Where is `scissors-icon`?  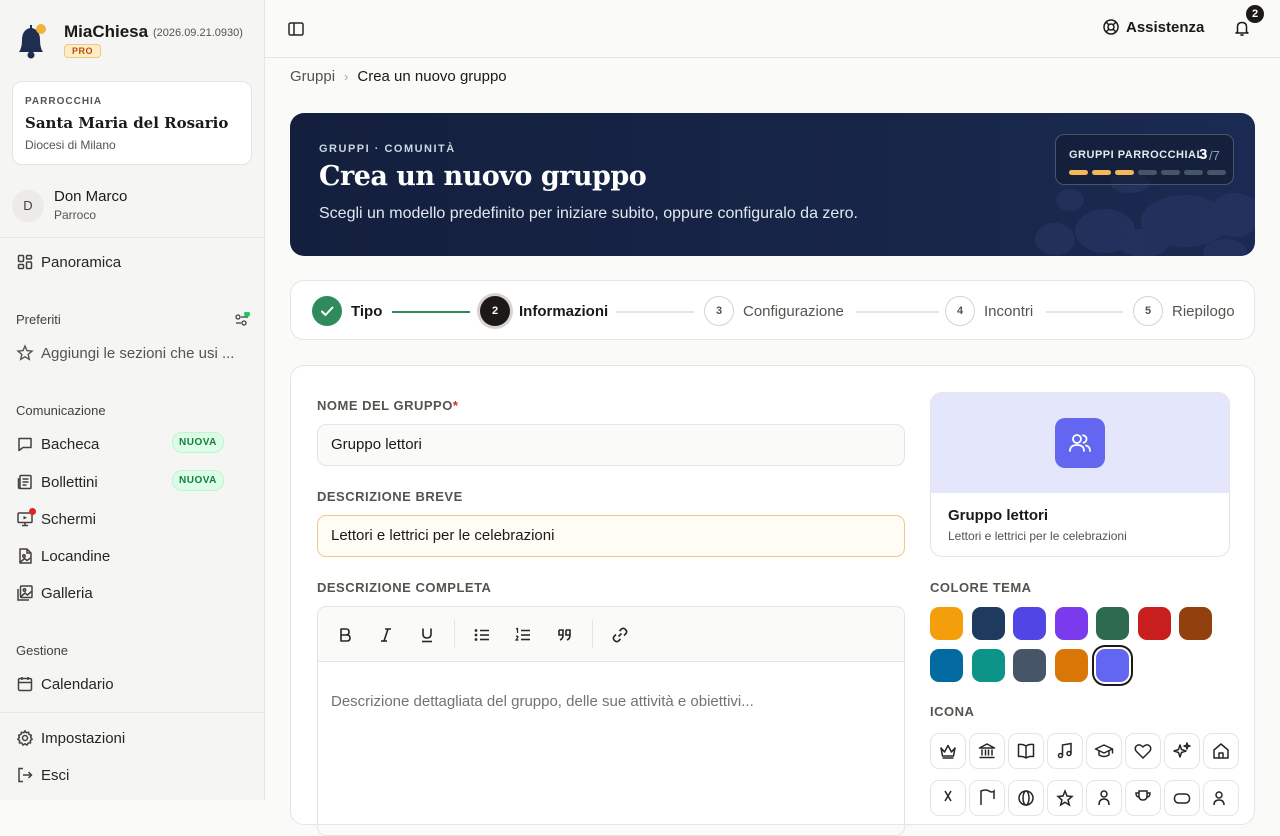 scissors-icon is located at coordinates (948, 798).